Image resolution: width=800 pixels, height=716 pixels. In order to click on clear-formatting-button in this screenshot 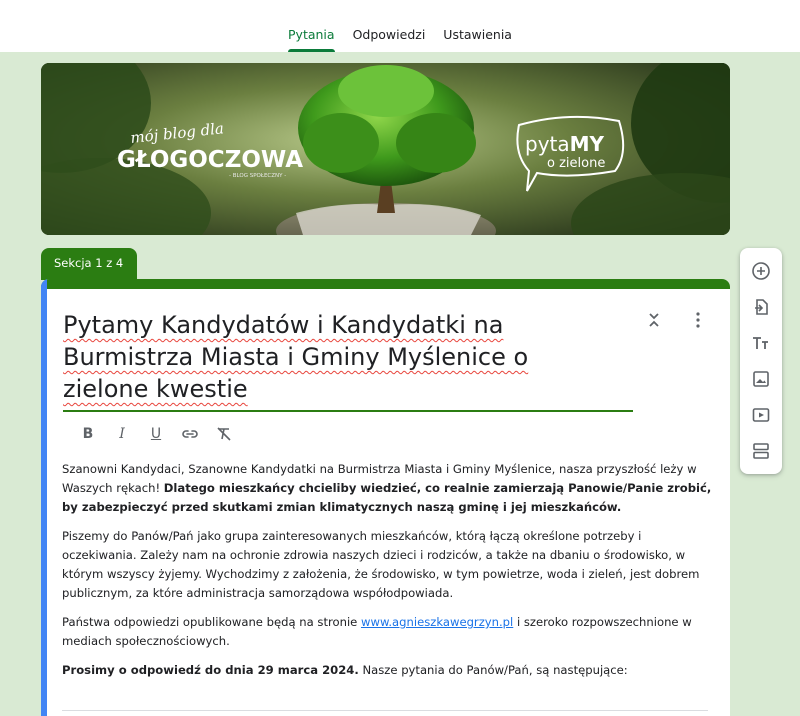, I will do `click(224, 434)`.